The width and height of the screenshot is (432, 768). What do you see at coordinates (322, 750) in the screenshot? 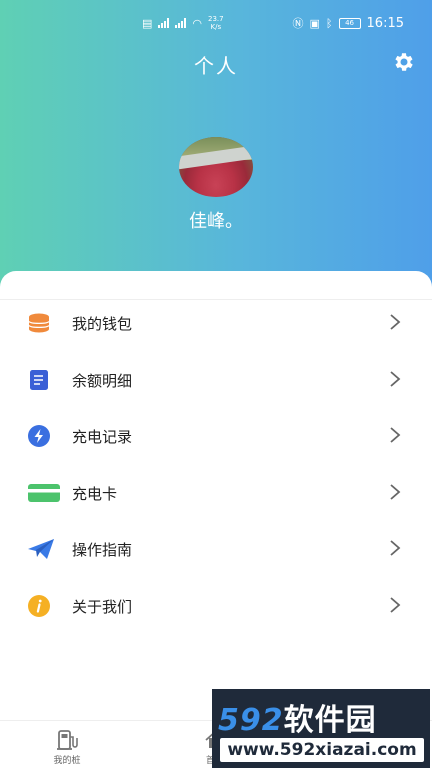
I see `watermark-url: www.592xiazai.com` at bounding box center [322, 750].